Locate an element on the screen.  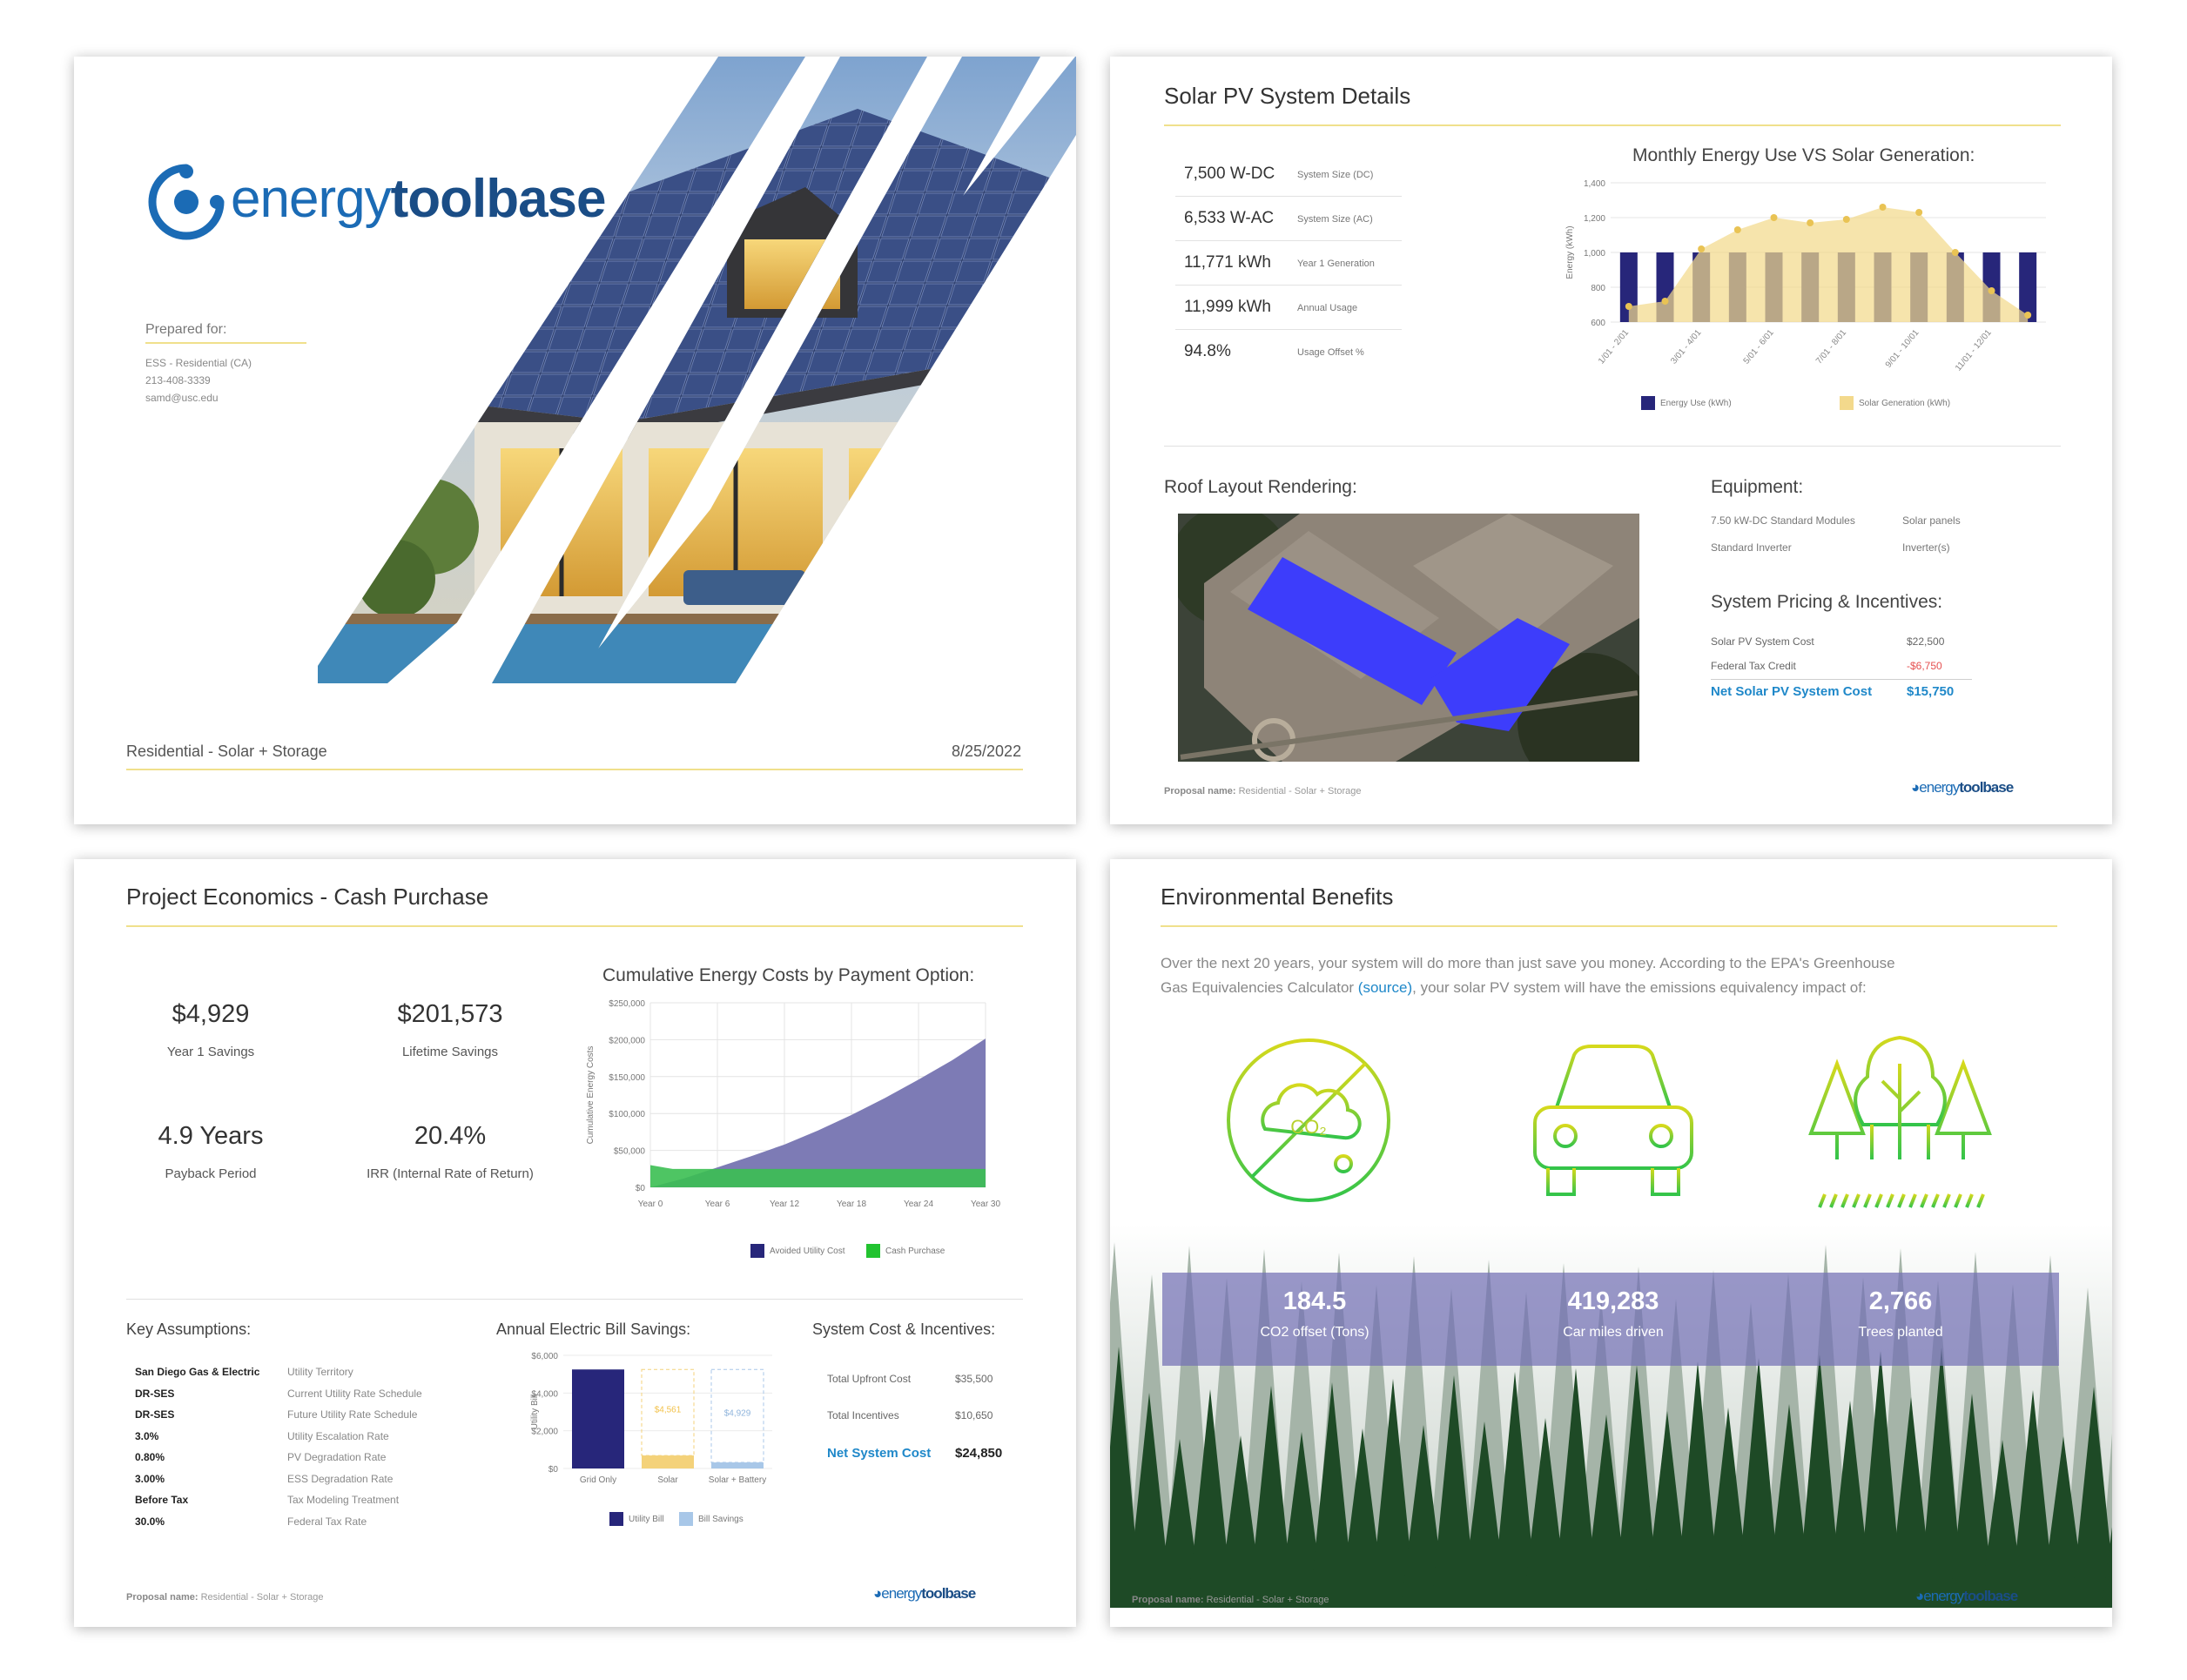
utility-bill-bar is located at coordinates (668, 1461).